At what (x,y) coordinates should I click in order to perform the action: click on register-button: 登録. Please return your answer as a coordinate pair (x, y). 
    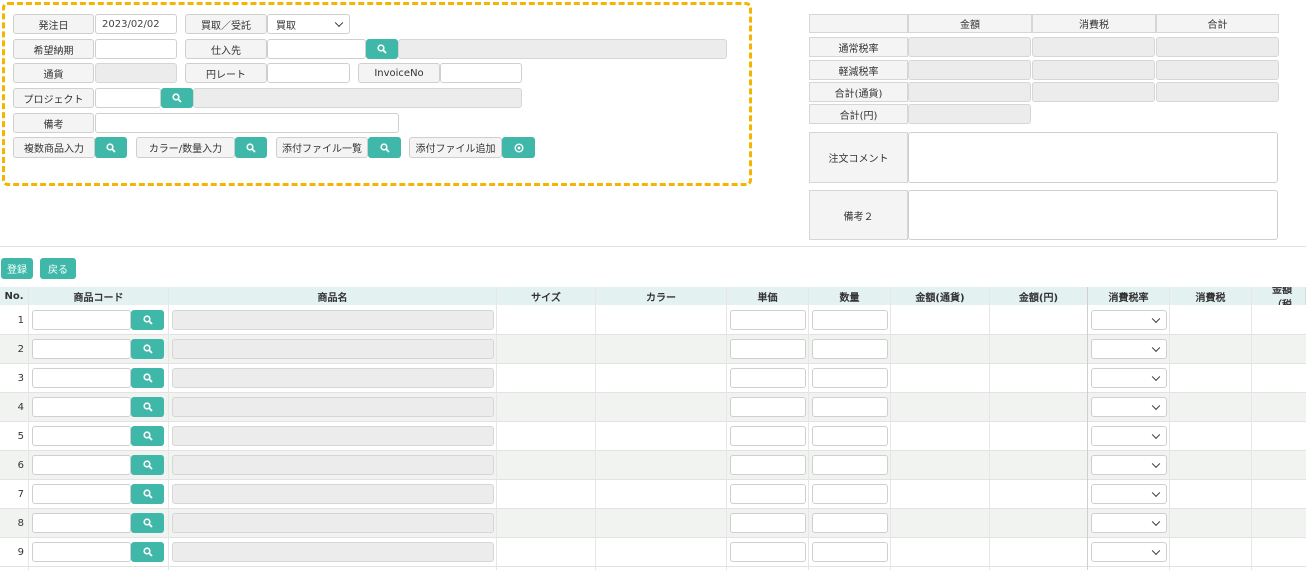
    Looking at the image, I should click on (17, 268).